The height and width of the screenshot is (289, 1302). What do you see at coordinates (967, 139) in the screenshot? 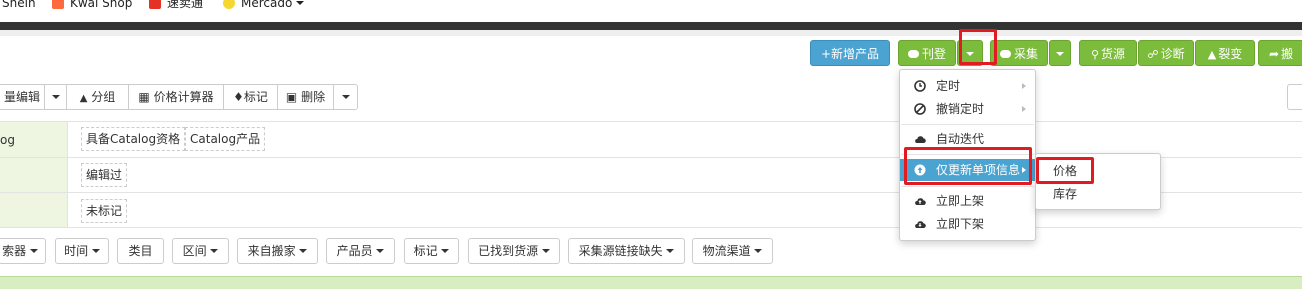
I see `menu-item-auto-iterate: 自动迭代` at bounding box center [967, 139].